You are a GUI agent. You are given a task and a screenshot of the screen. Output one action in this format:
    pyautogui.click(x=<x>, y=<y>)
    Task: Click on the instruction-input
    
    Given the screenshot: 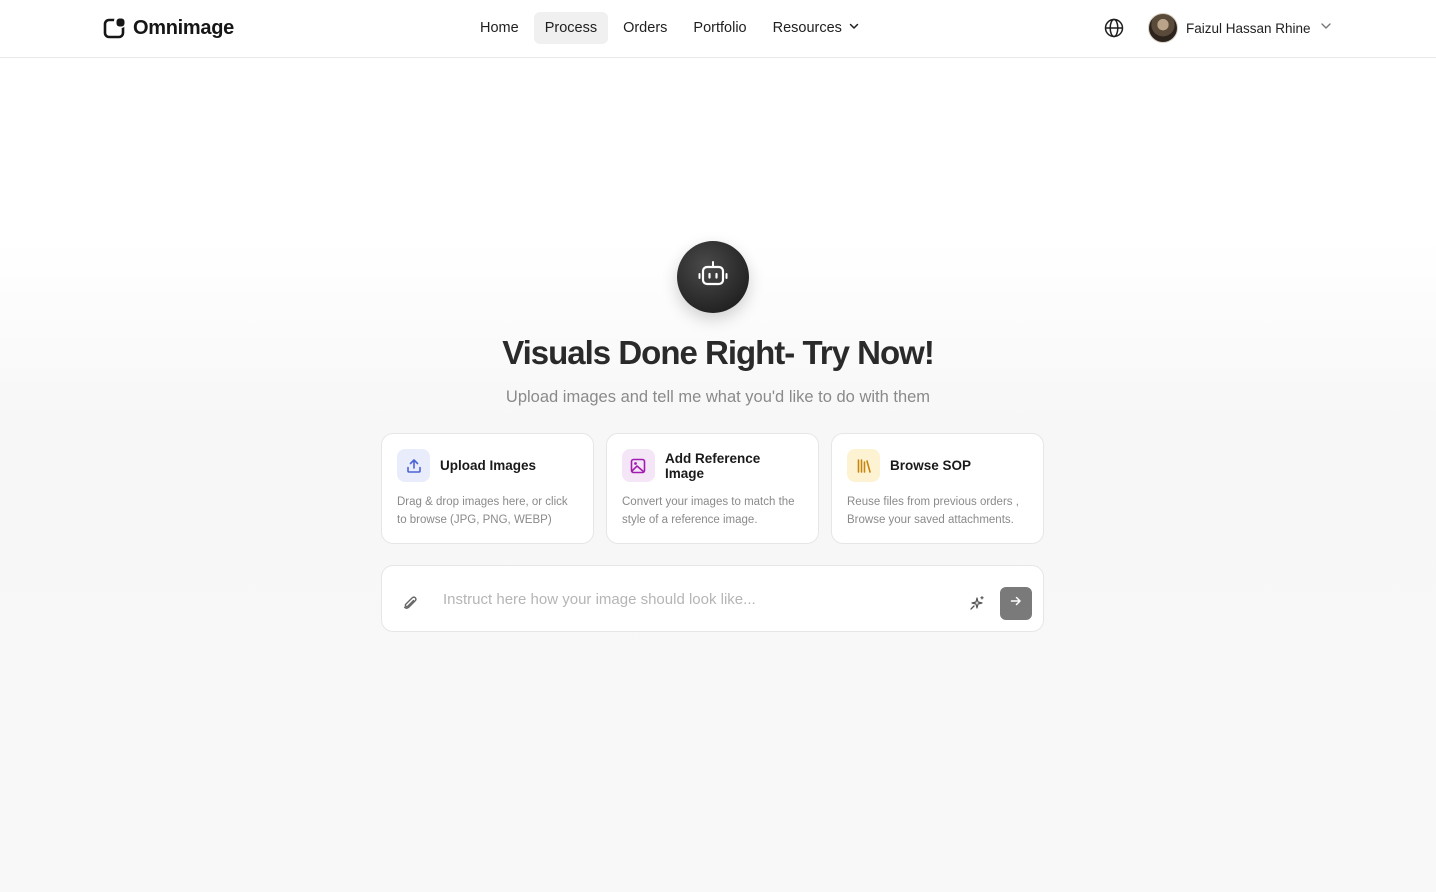 What is the action you would take?
    pyautogui.click(x=693, y=599)
    